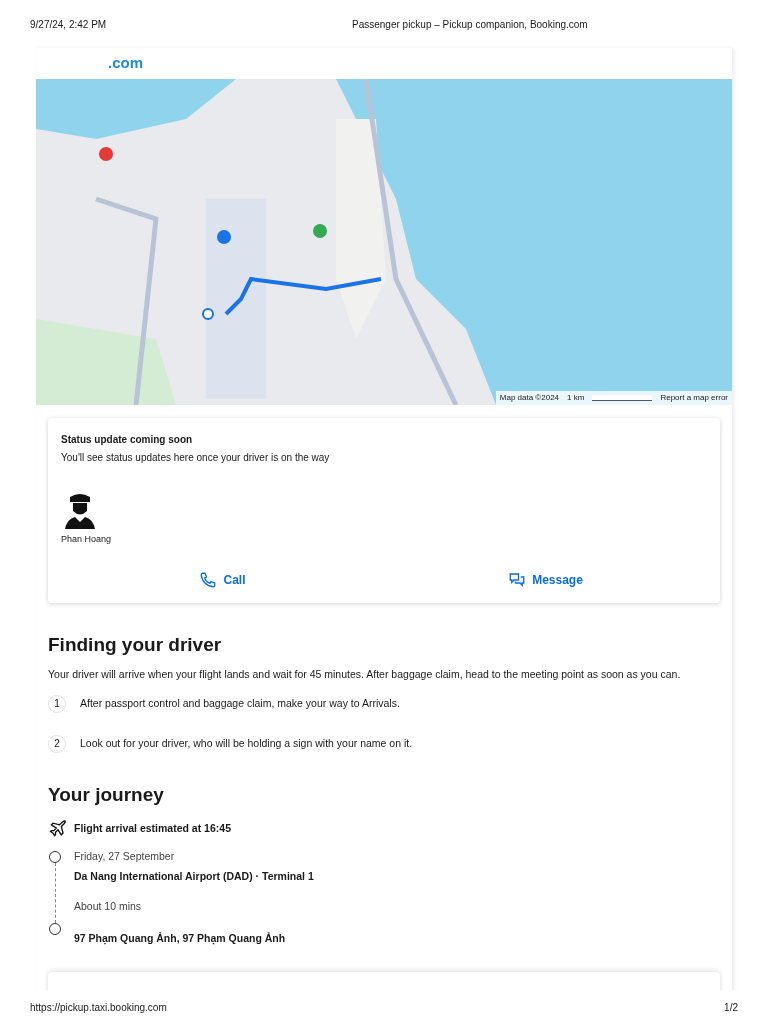  What do you see at coordinates (240, 703) in the screenshot?
I see `step-text: After passport control and baggage claim, make your way to Arrivals.` at bounding box center [240, 703].